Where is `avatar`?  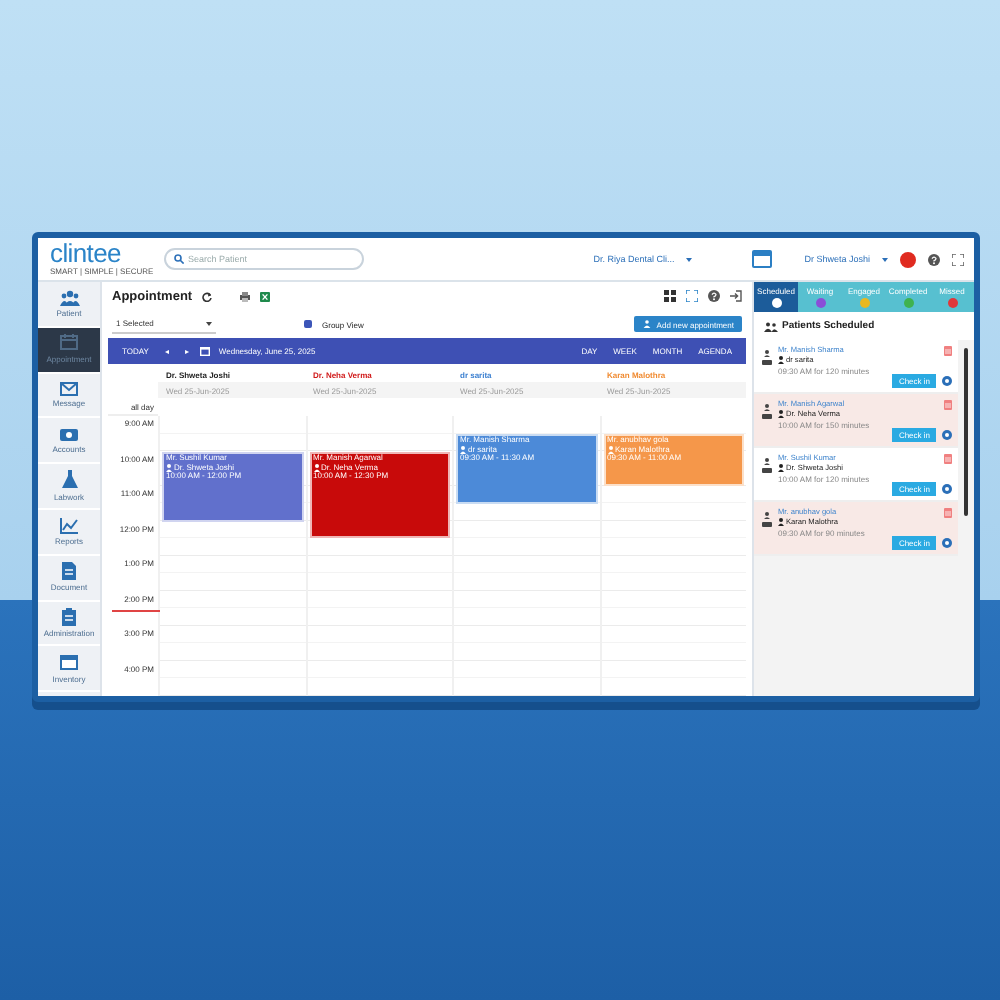
avatar is located at coordinates (908, 259).